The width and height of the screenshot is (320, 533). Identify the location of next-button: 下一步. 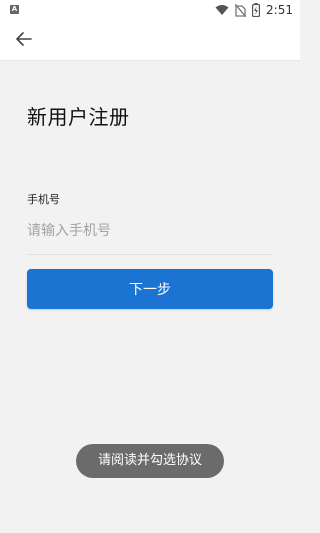
(150, 289).